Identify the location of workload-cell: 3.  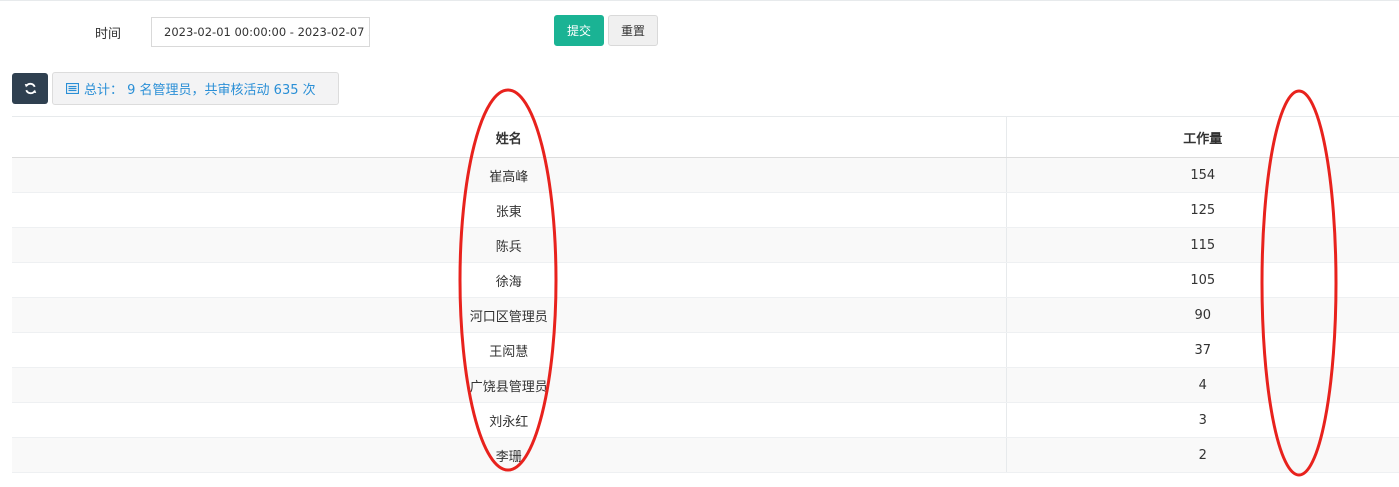
(1202, 420).